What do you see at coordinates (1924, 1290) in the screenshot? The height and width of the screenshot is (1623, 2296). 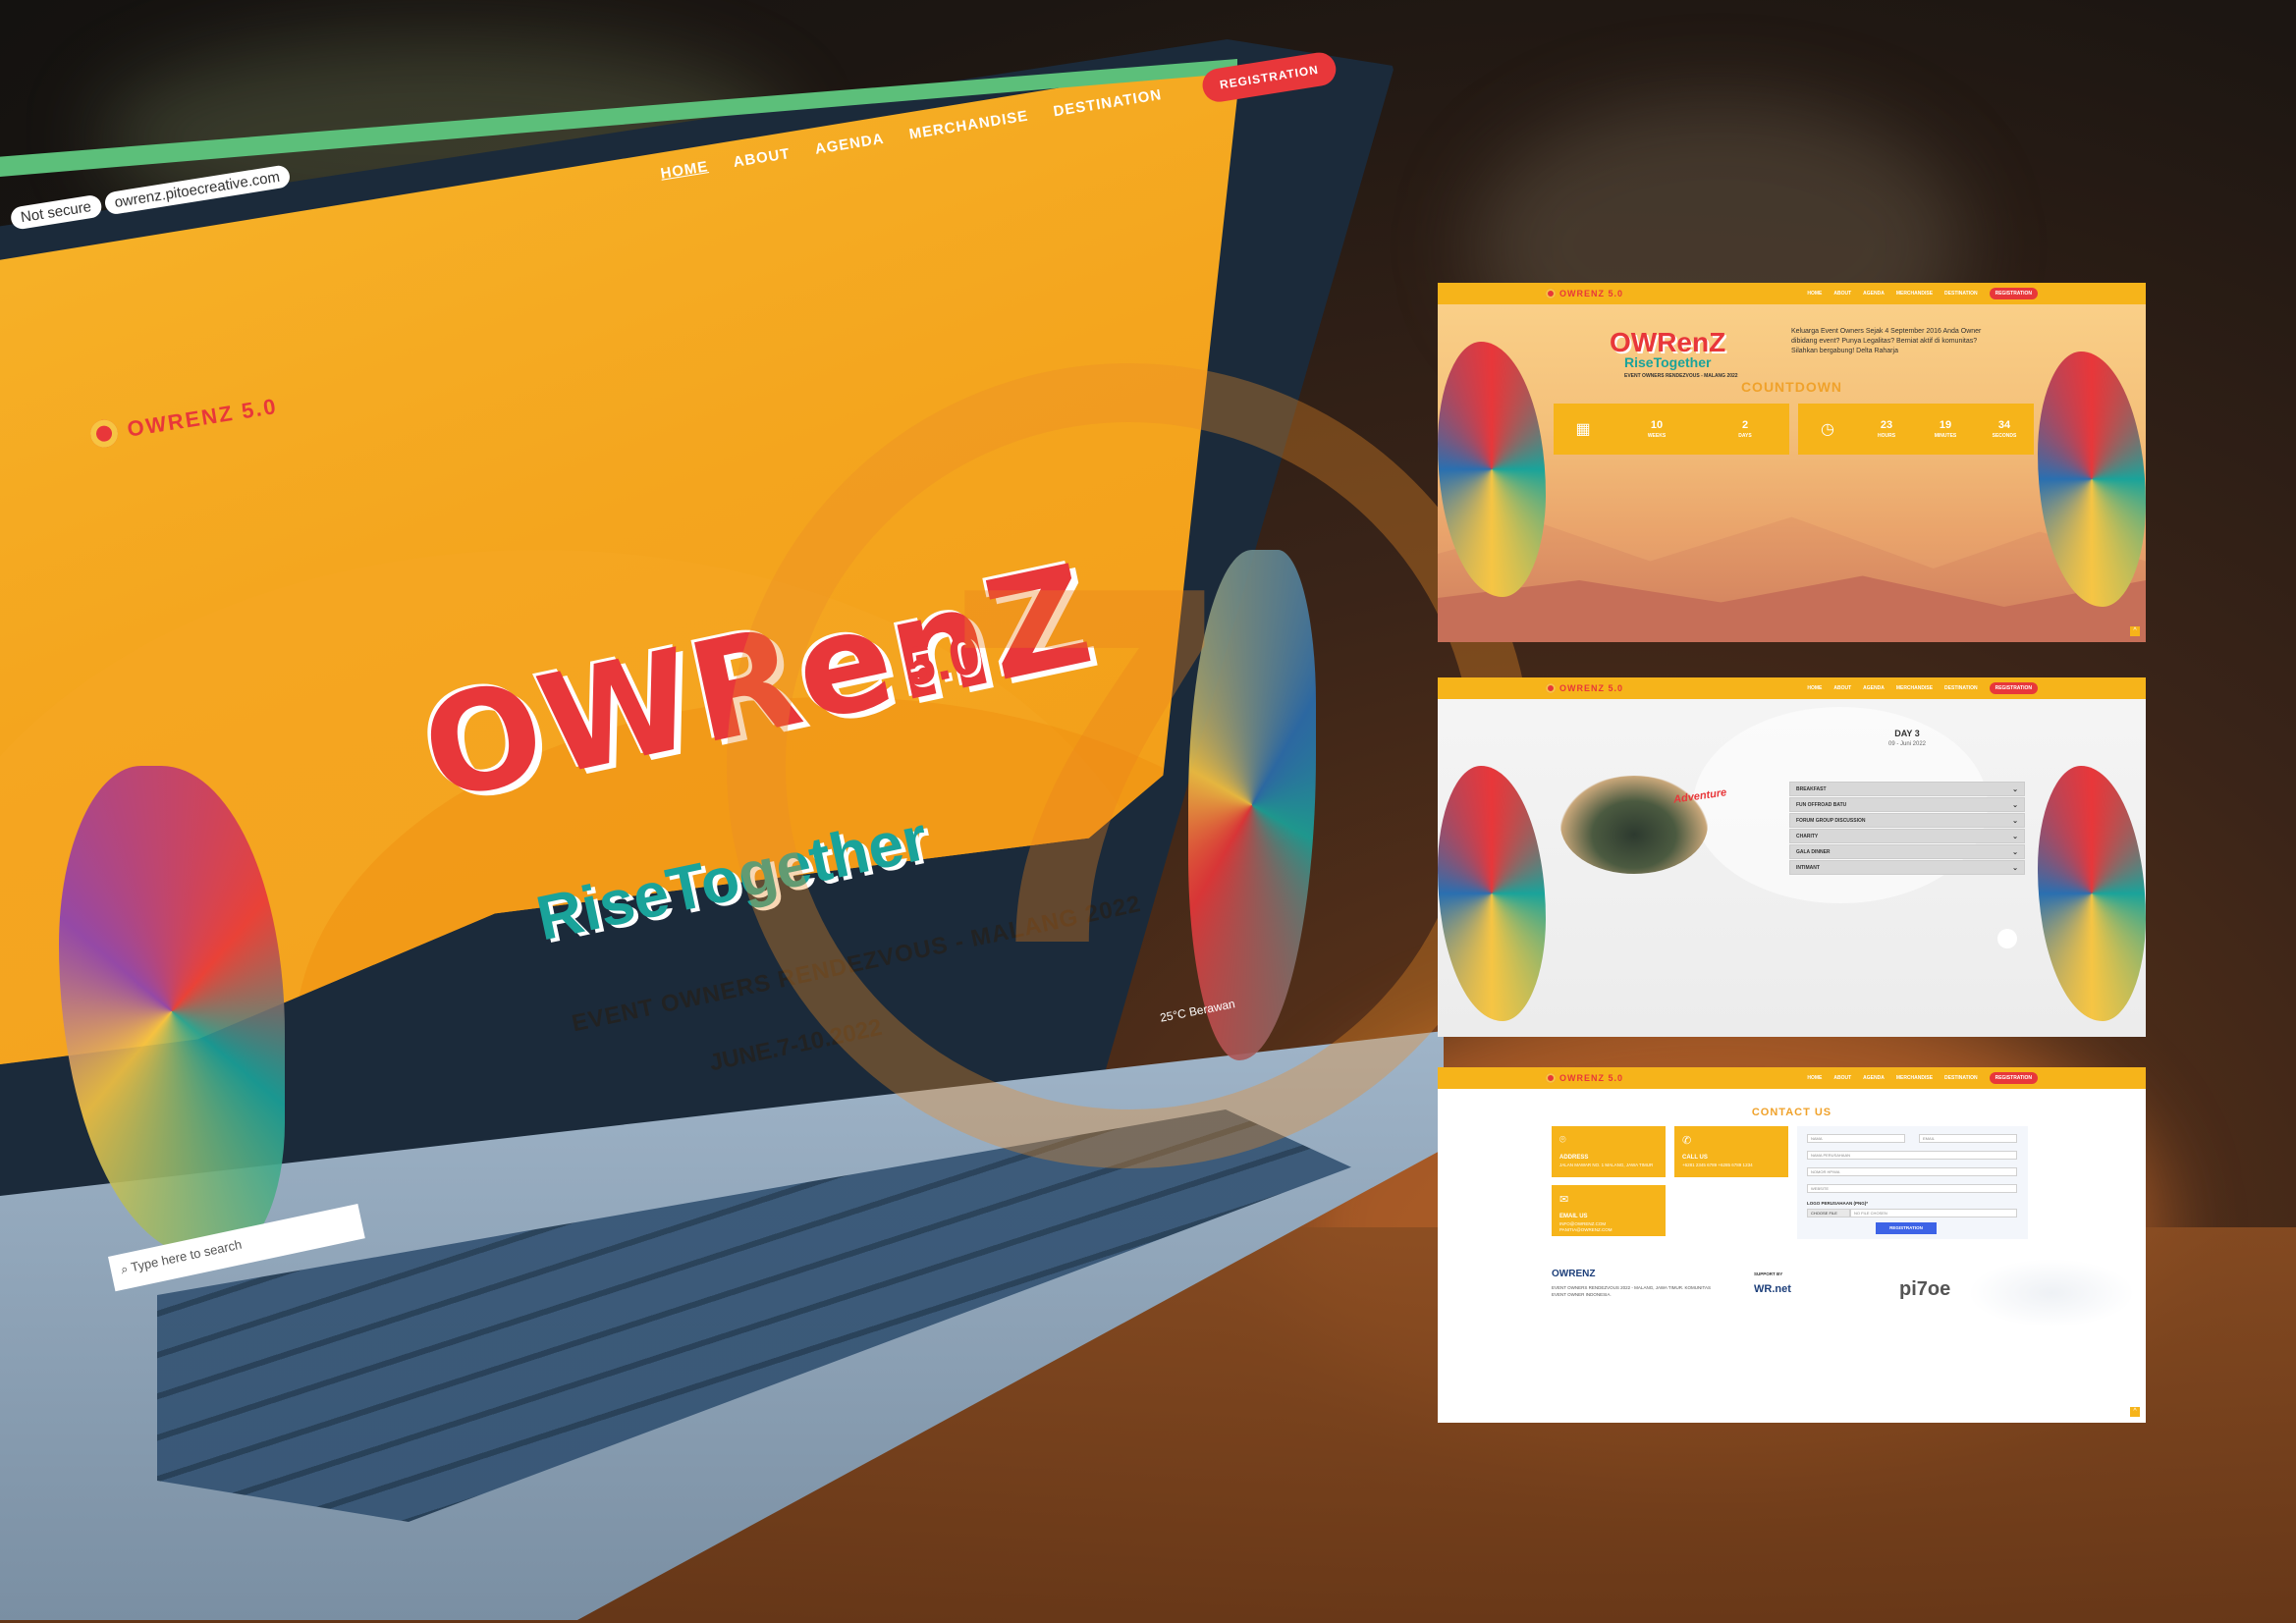 I see `sponsor-logo: pi7oe` at bounding box center [1924, 1290].